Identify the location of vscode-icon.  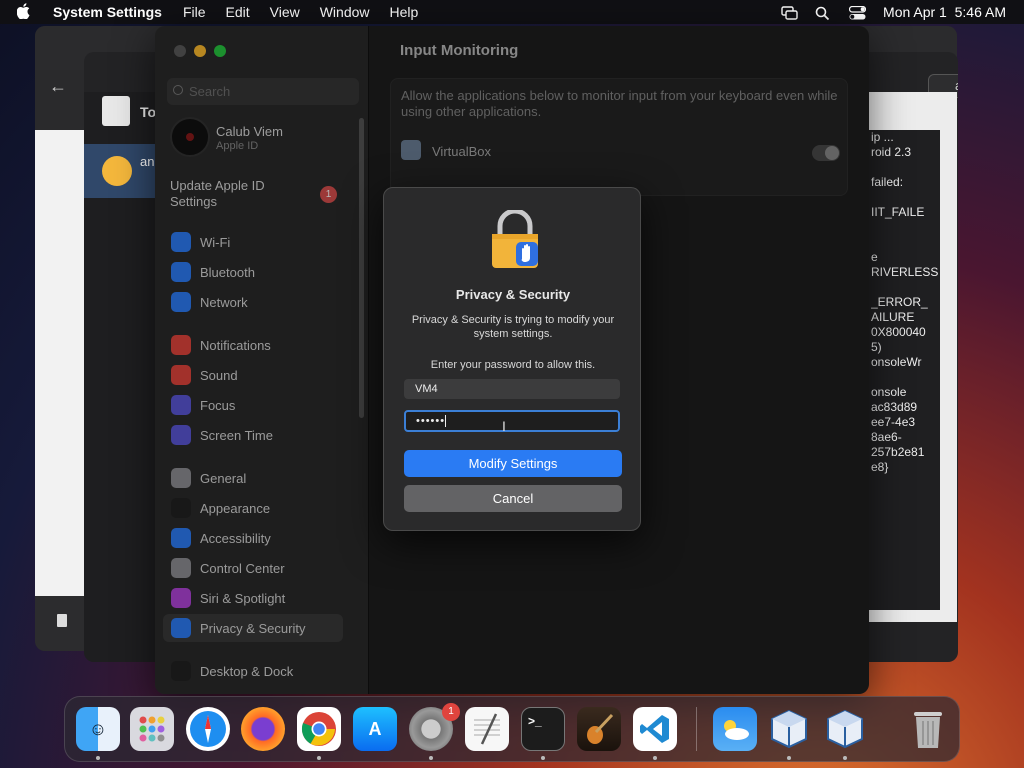
(655, 729).